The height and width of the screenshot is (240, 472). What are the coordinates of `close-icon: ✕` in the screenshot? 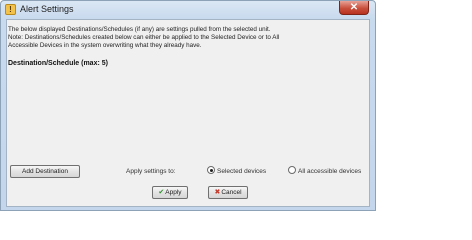 It's located at (354, 7).